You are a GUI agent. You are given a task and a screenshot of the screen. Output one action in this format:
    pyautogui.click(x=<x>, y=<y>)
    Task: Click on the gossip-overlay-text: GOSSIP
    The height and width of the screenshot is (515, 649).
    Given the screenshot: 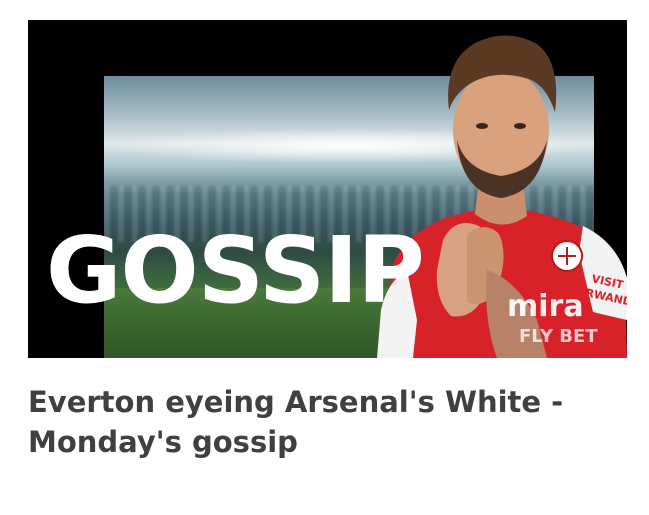 What is the action you would take?
    pyautogui.click(x=235, y=270)
    